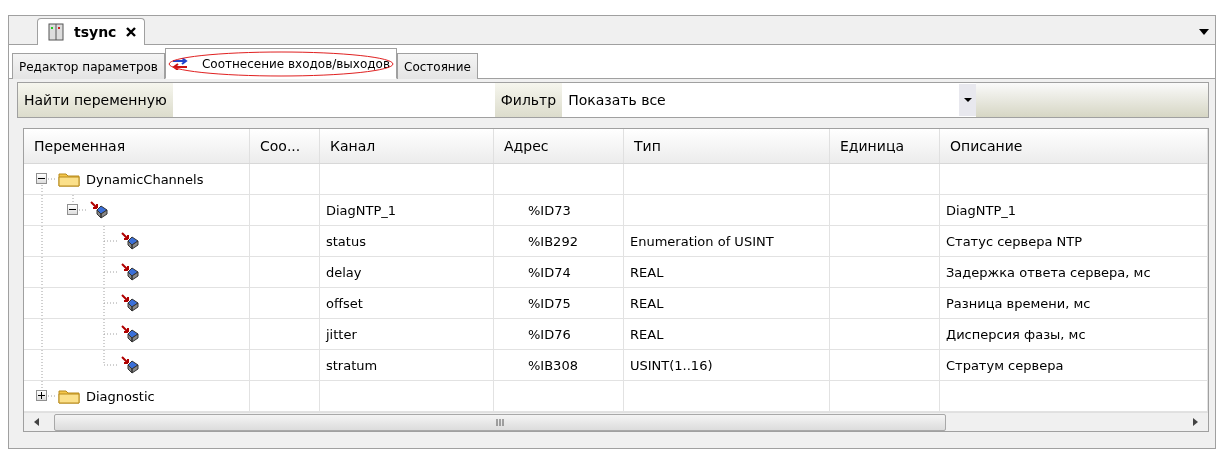 This screenshot has width=1220, height=451. I want to click on table-cell: %ID74, so click(549, 272).